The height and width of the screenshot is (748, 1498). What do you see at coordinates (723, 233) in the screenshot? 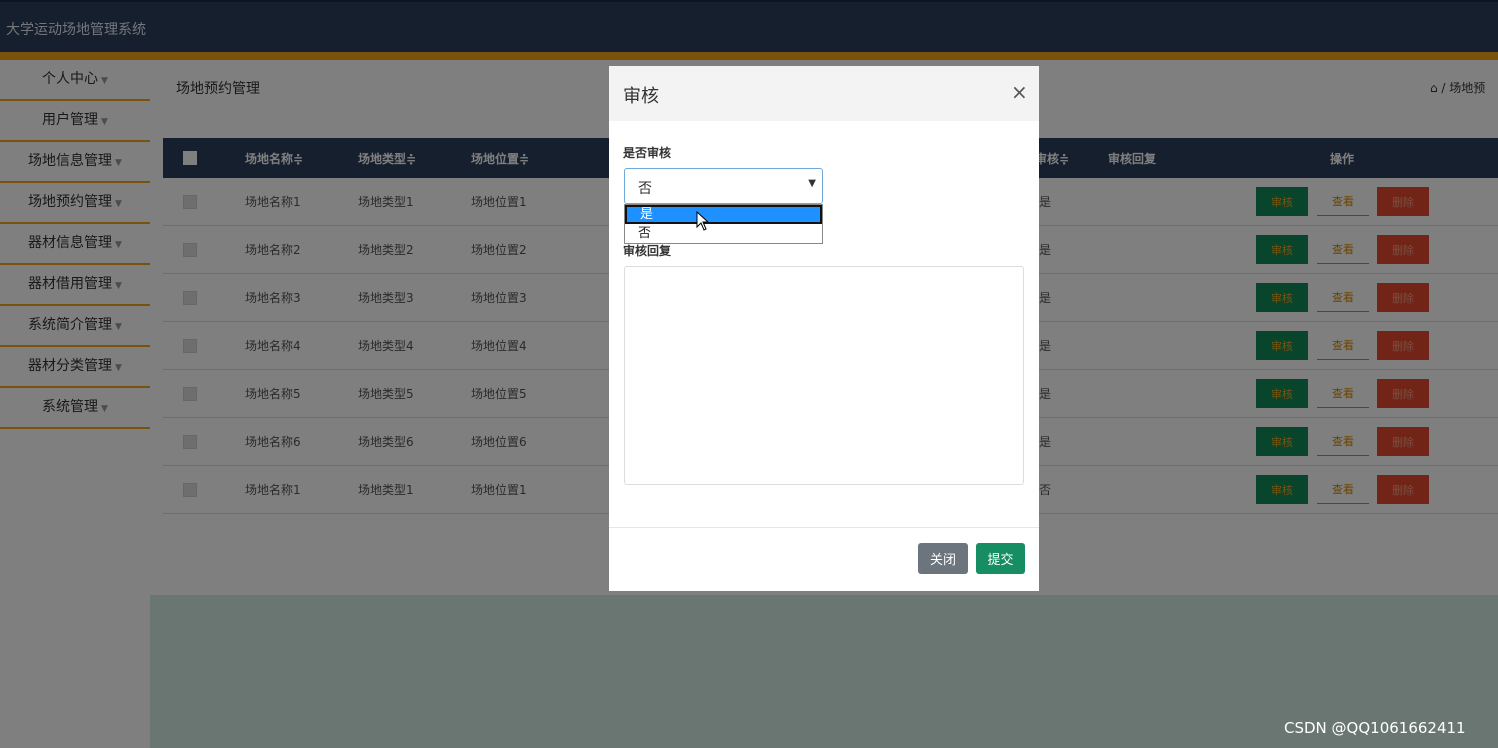
I see `dropdown-option-no: 否` at bounding box center [723, 233].